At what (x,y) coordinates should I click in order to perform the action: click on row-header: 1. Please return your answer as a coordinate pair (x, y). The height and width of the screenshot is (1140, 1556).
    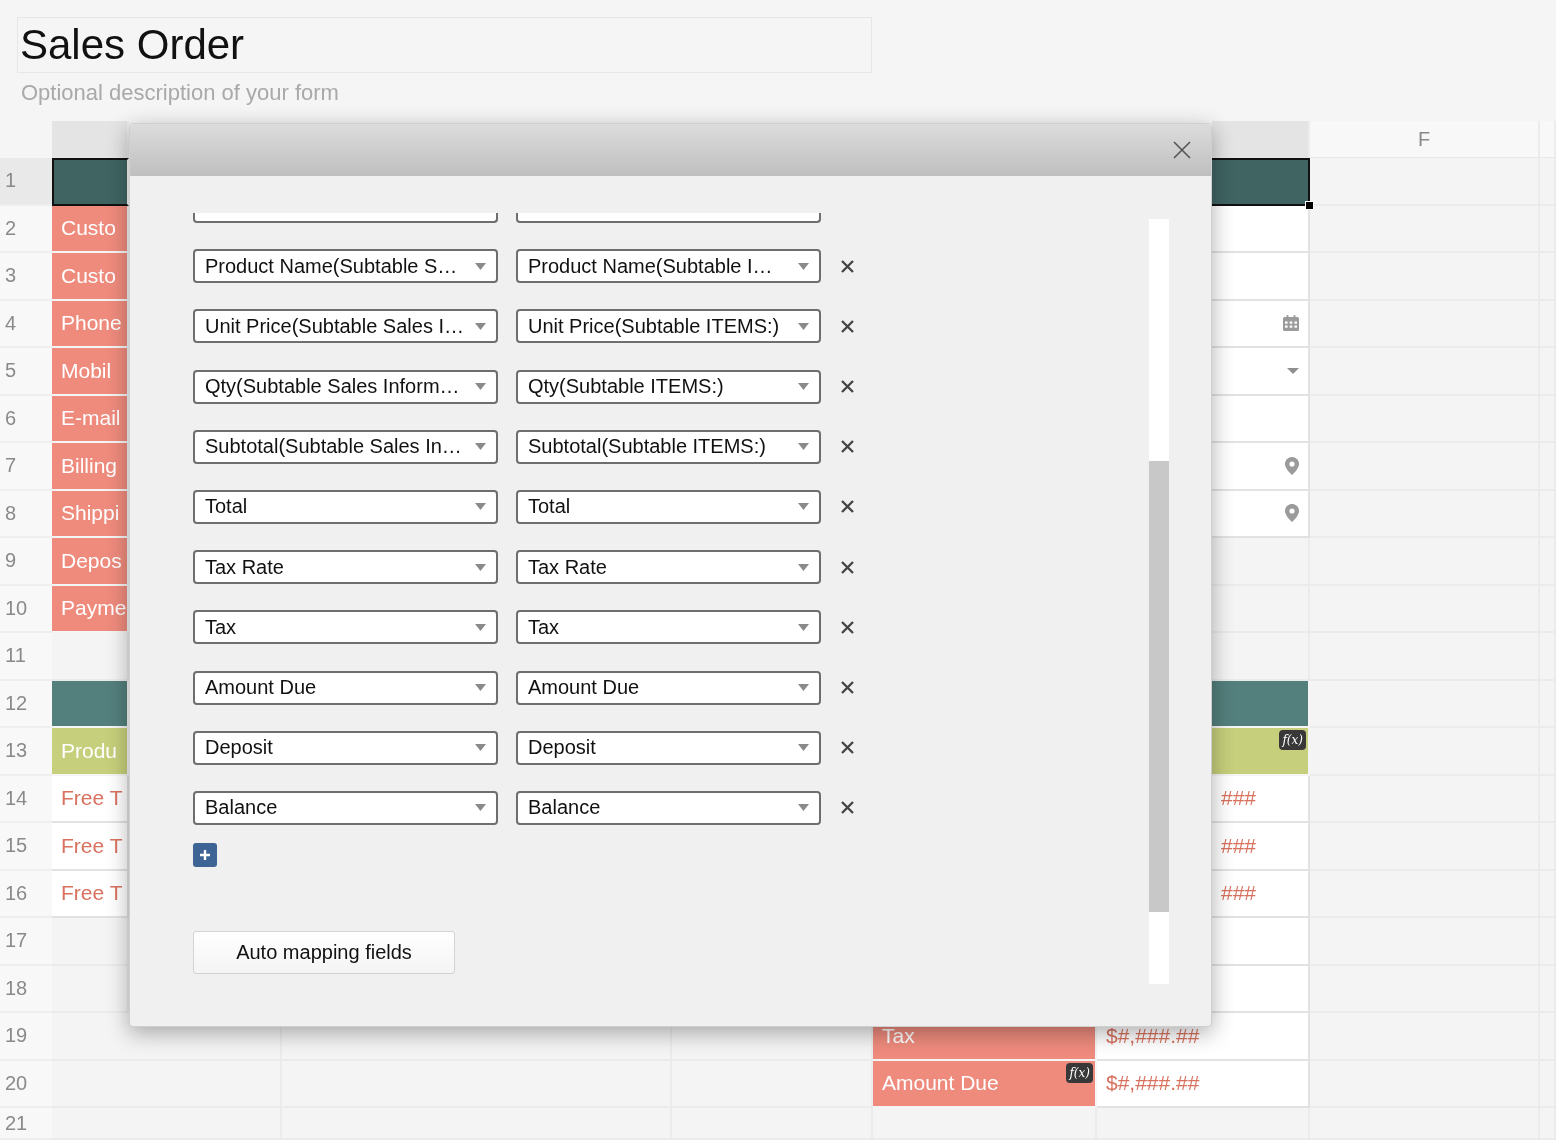
    Looking at the image, I should click on (26, 182).